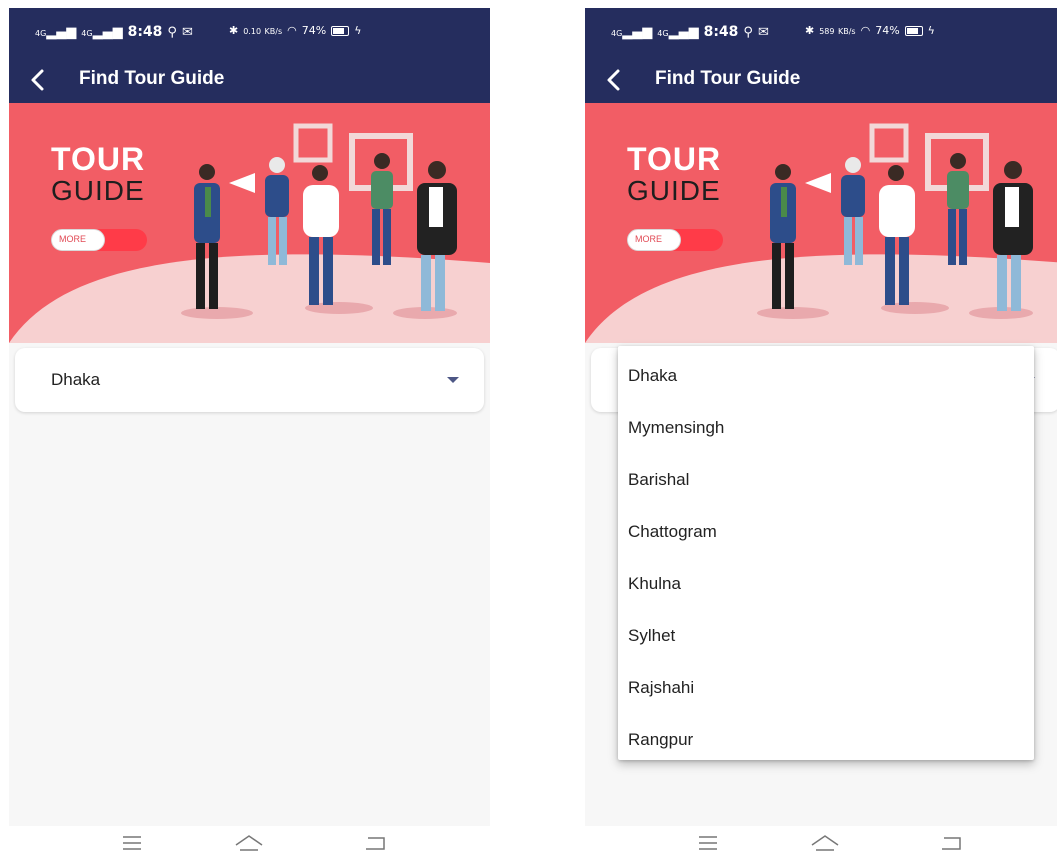  Describe the element at coordinates (453, 380) in the screenshot. I see `dropdown-arrow-icon` at that location.